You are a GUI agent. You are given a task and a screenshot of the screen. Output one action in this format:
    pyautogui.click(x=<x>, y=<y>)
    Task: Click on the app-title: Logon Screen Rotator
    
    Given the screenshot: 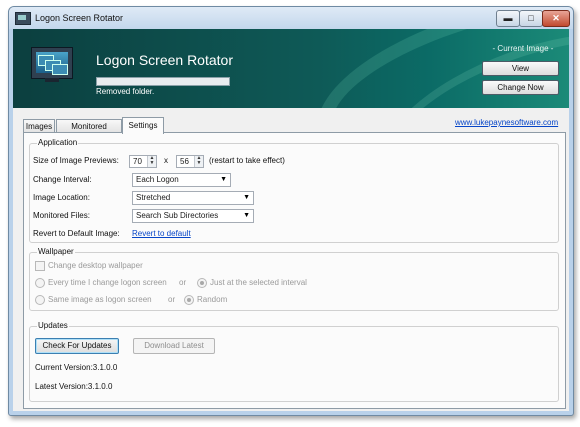 What is the action you would take?
    pyautogui.click(x=164, y=60)
    